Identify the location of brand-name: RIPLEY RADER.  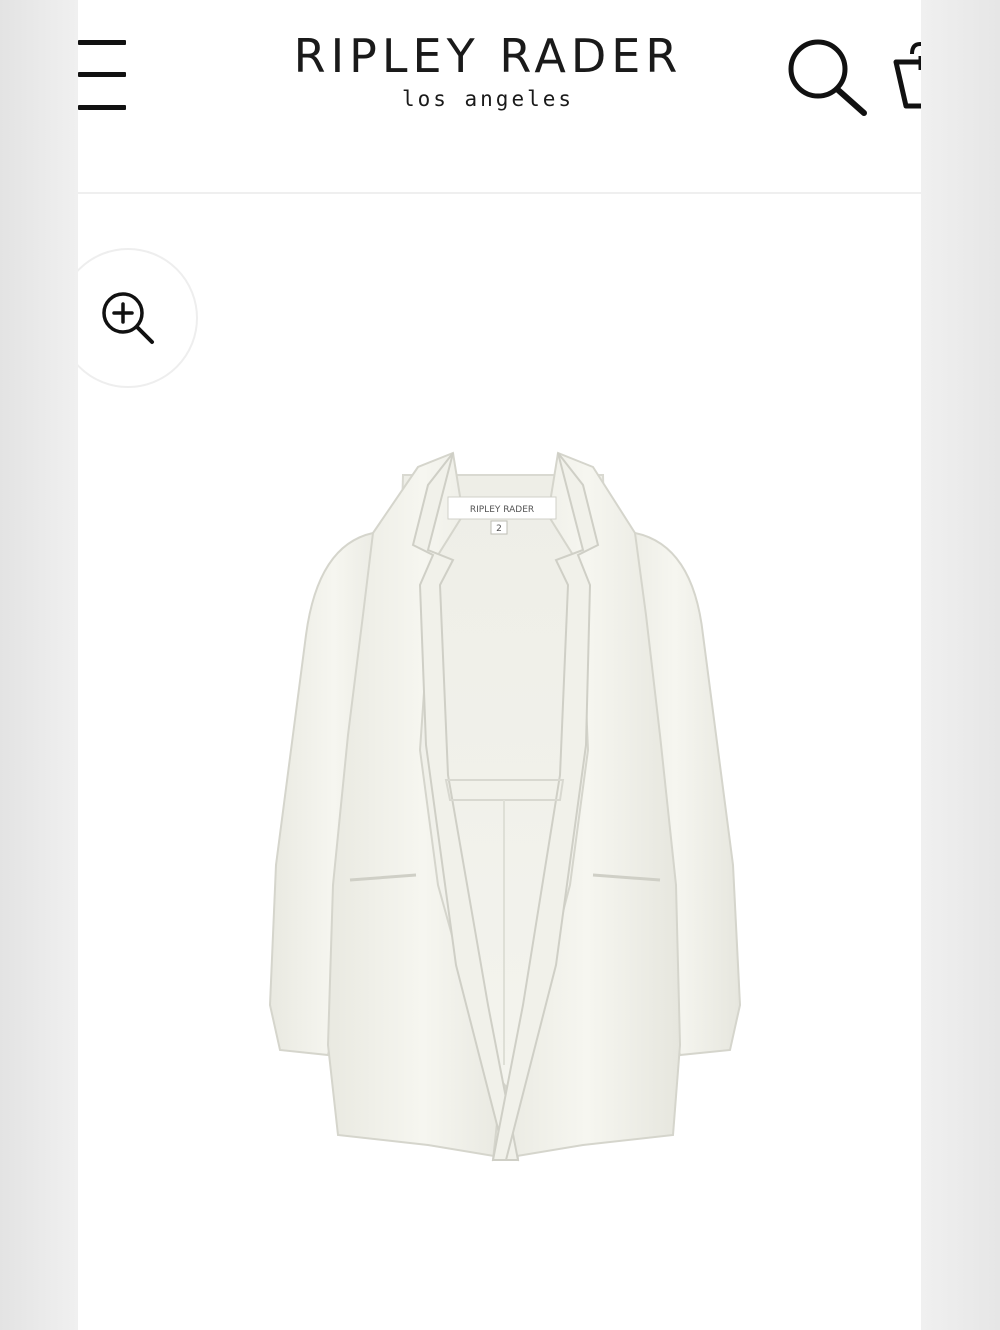
(488, 56).